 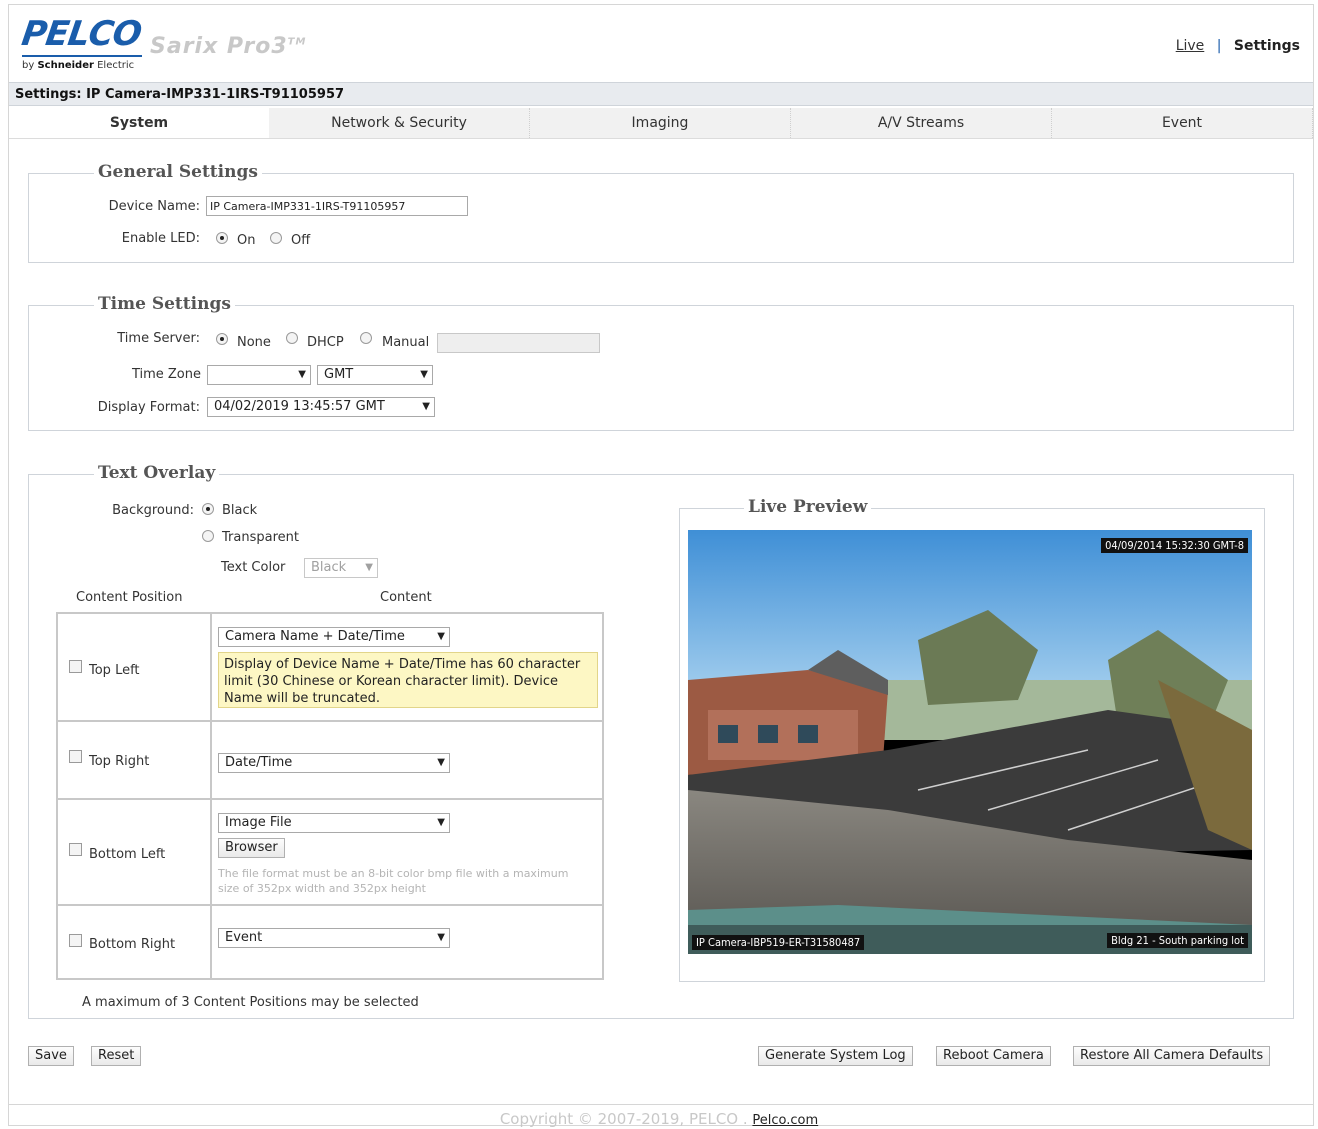 I want to click on text-color-select: Black ▼, so click(x=341, y=568).